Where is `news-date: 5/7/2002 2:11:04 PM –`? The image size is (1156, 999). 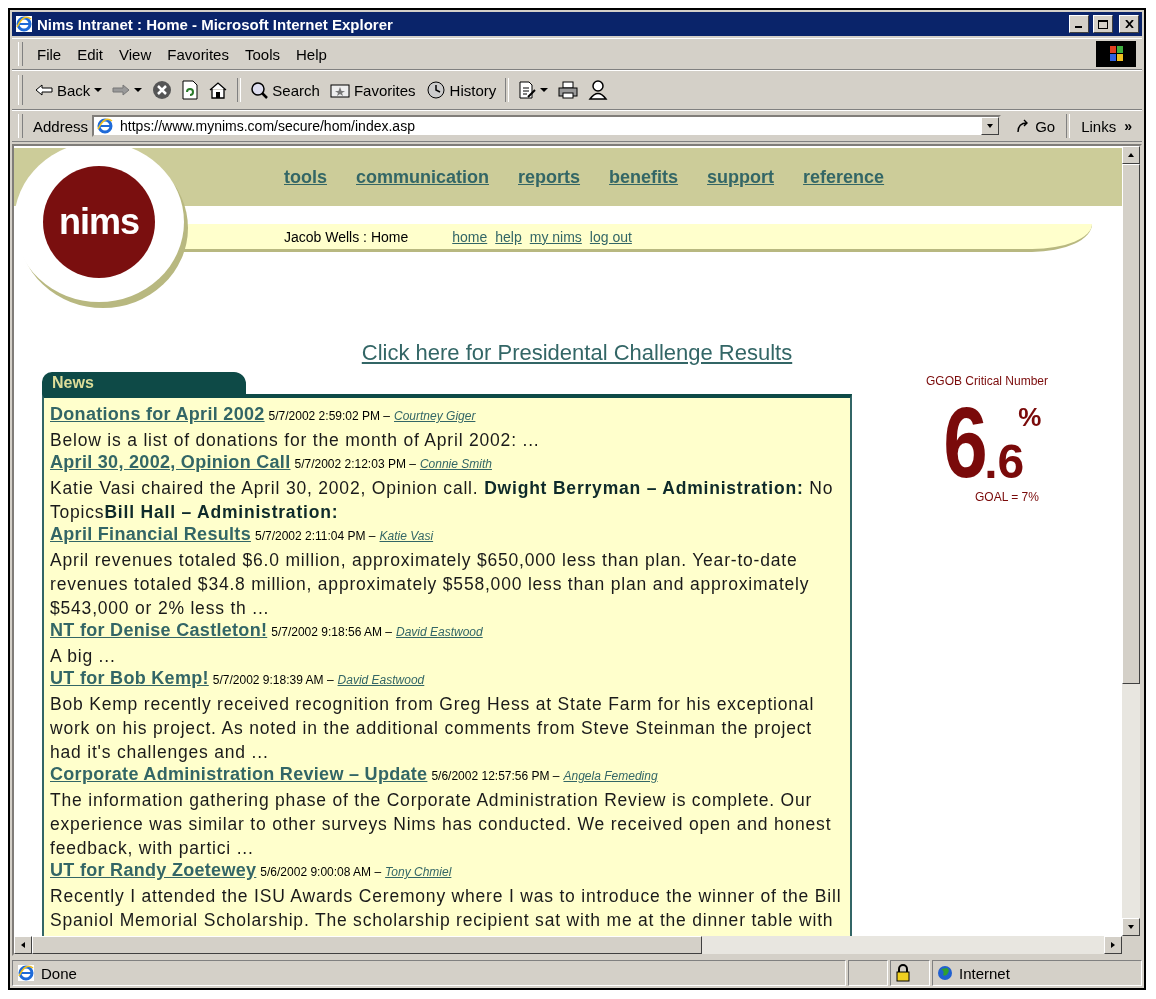
news-date: 5/7/2002 2:11:04 PM – is located at coordinates (315, 536).